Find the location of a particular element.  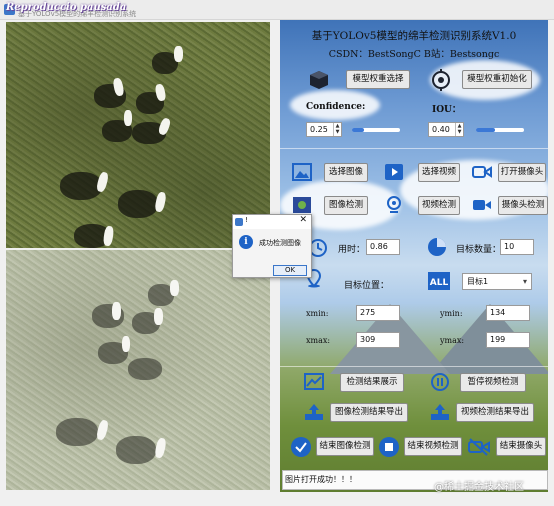

pause-icon is located at coordinates (440, 382).